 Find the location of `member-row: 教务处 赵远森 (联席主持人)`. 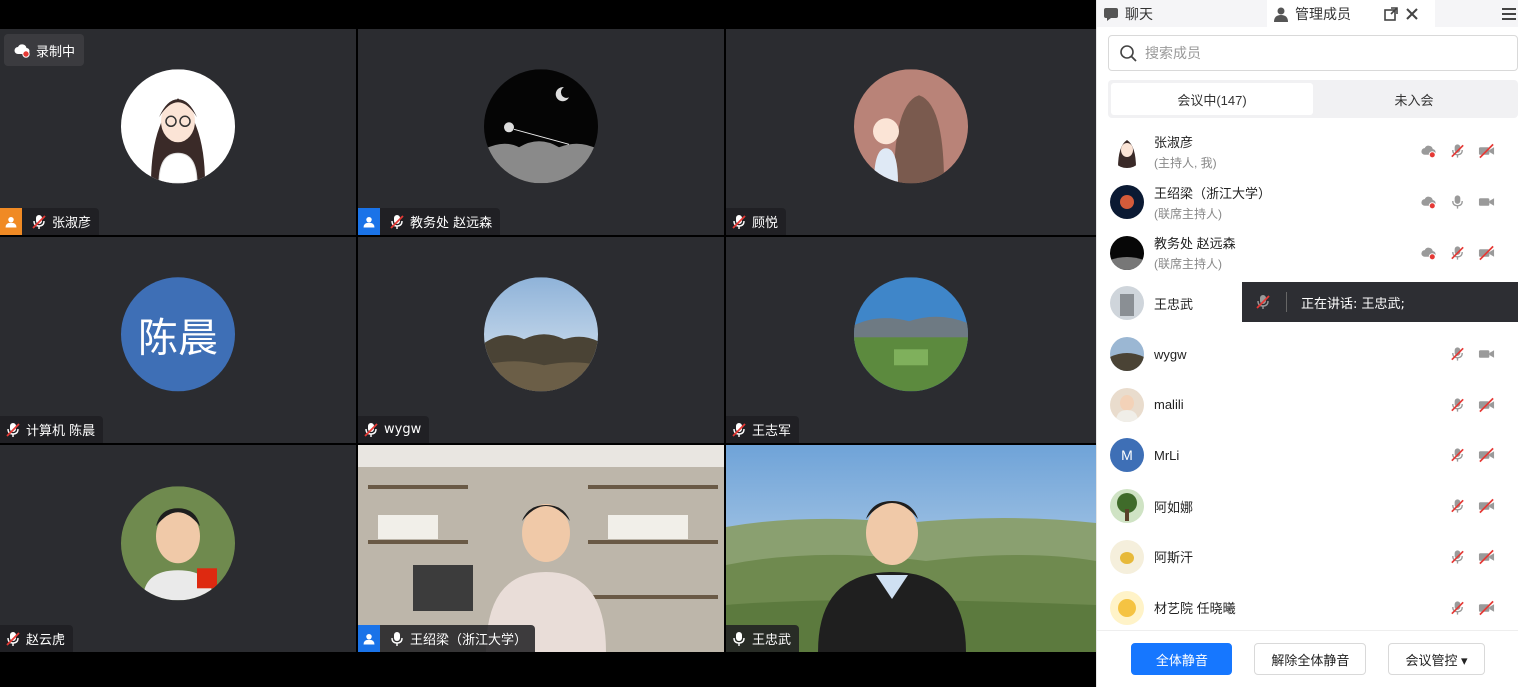

member-row: 教务处 赵远森 (联席主持人) is located at coordinates (1307, 252).